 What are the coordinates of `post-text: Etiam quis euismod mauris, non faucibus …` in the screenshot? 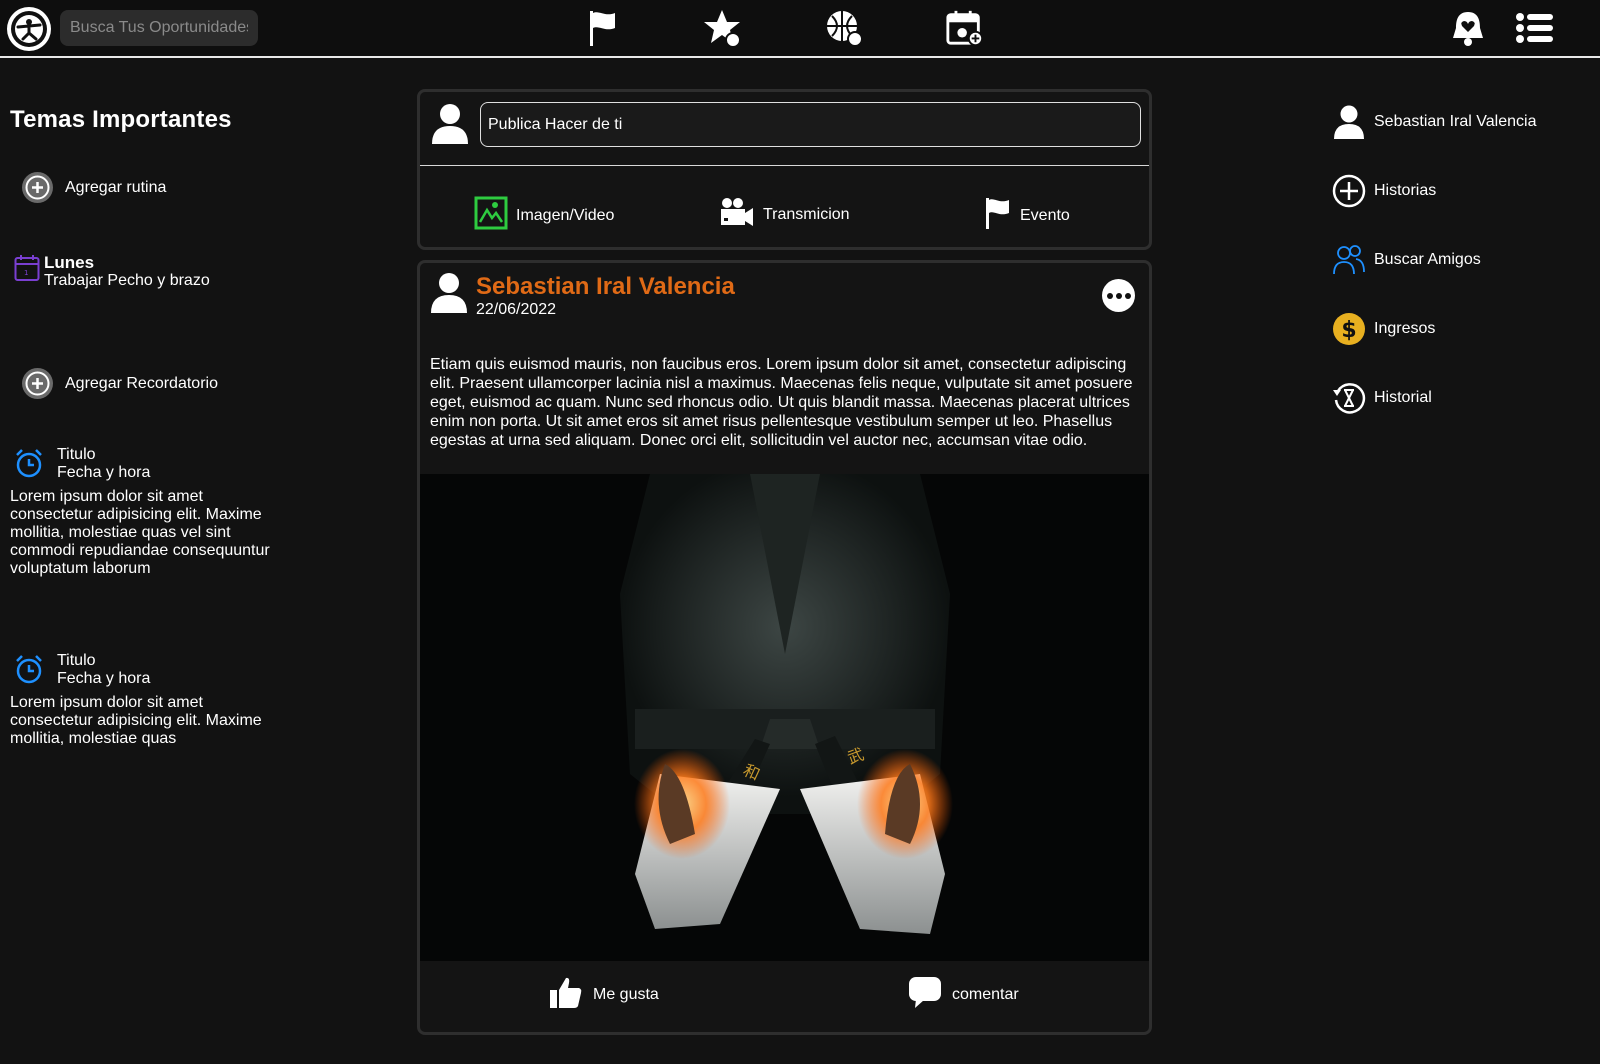 It's located at (781, 402).